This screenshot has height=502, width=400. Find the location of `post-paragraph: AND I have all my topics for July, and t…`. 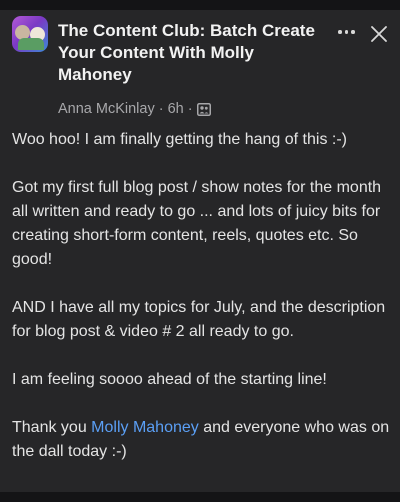

post-paragraph: AND I have all my topics for July, and t… is located at coordinates (199, 319).